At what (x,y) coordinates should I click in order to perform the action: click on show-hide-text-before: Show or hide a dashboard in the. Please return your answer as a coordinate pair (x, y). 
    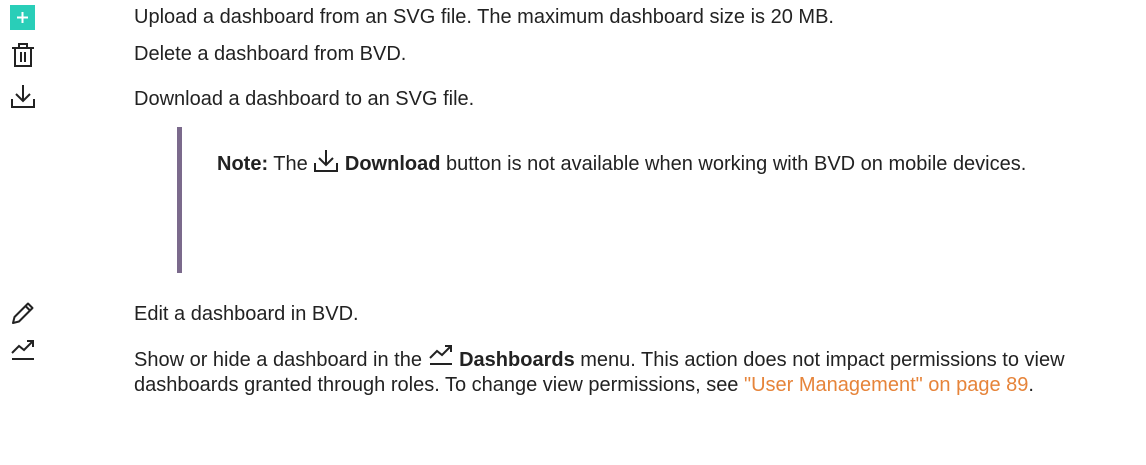
    Looking at the image, I should click on (281, 360).